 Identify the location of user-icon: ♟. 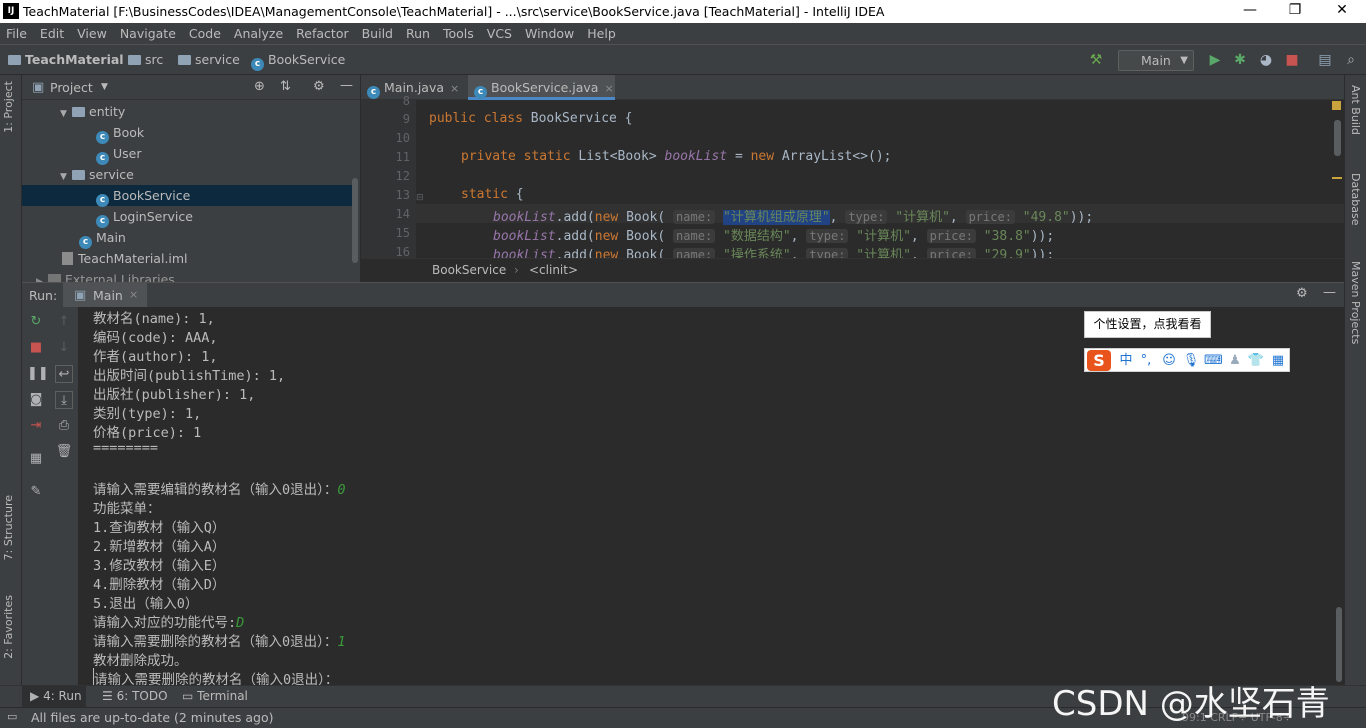
(1235, 361).